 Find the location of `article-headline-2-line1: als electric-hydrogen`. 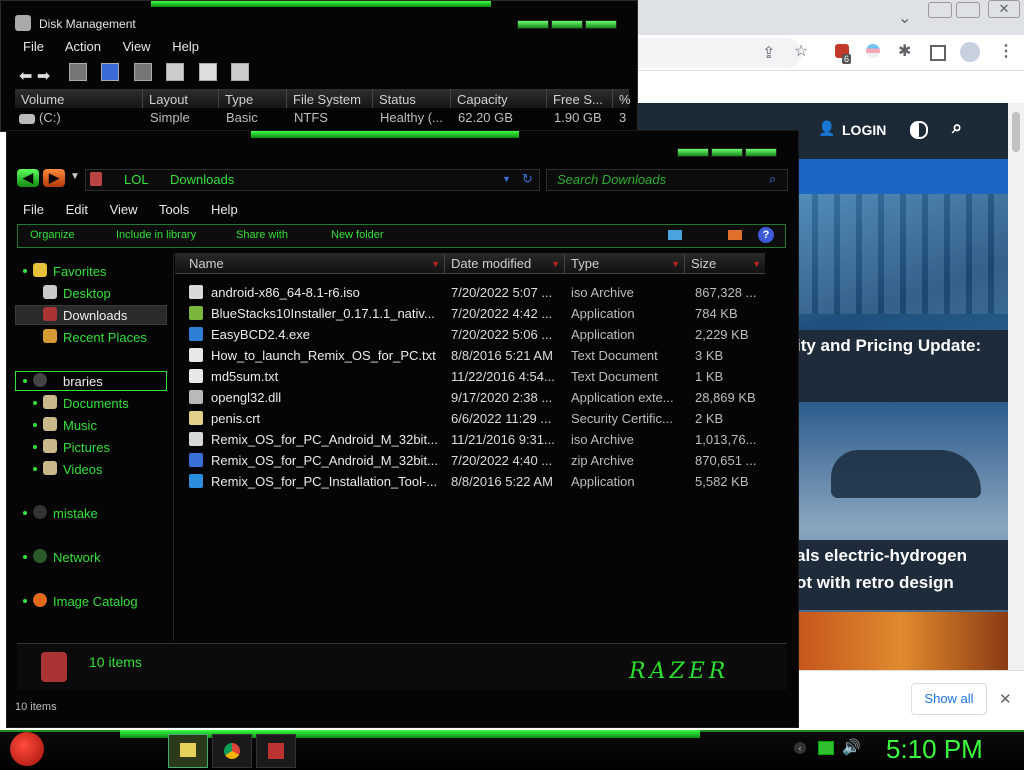

article-headline-2-line1: als electric-hydrogen is located at coordinates (881, 556).